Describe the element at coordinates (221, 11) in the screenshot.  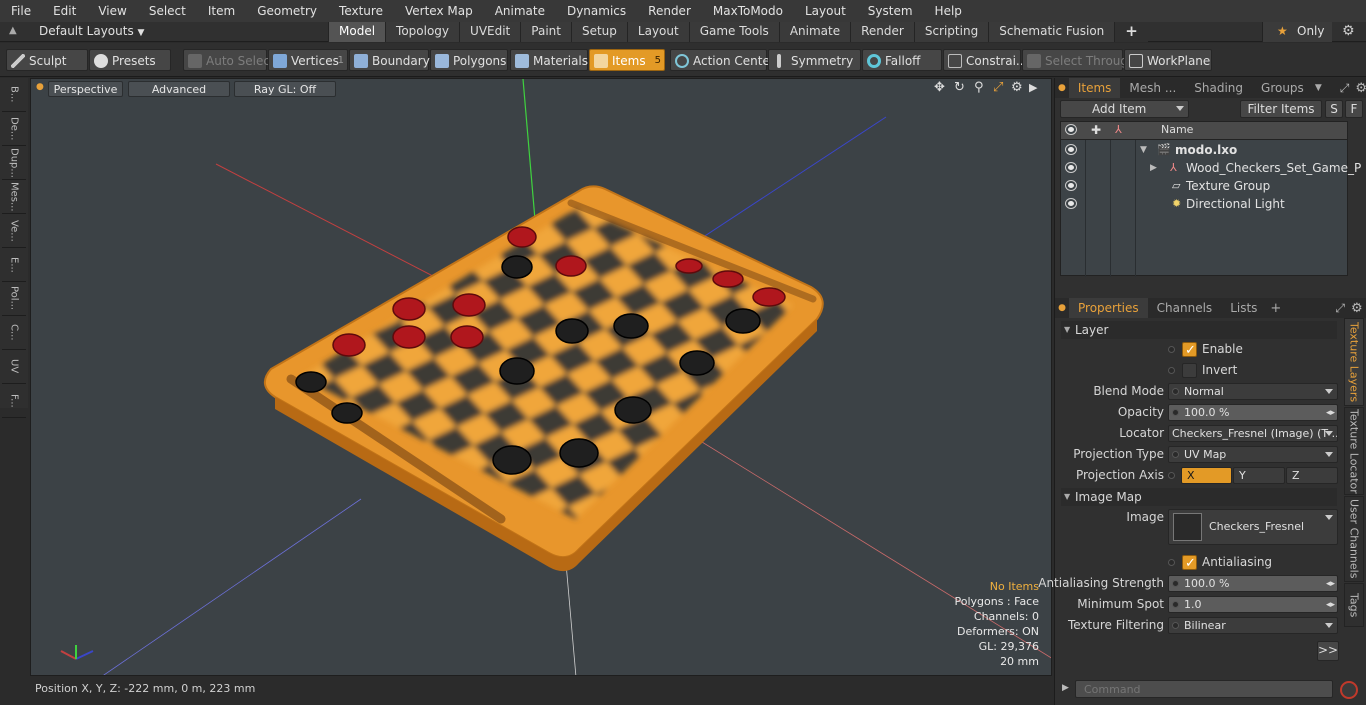
I see `menu-item: Item` at that location.